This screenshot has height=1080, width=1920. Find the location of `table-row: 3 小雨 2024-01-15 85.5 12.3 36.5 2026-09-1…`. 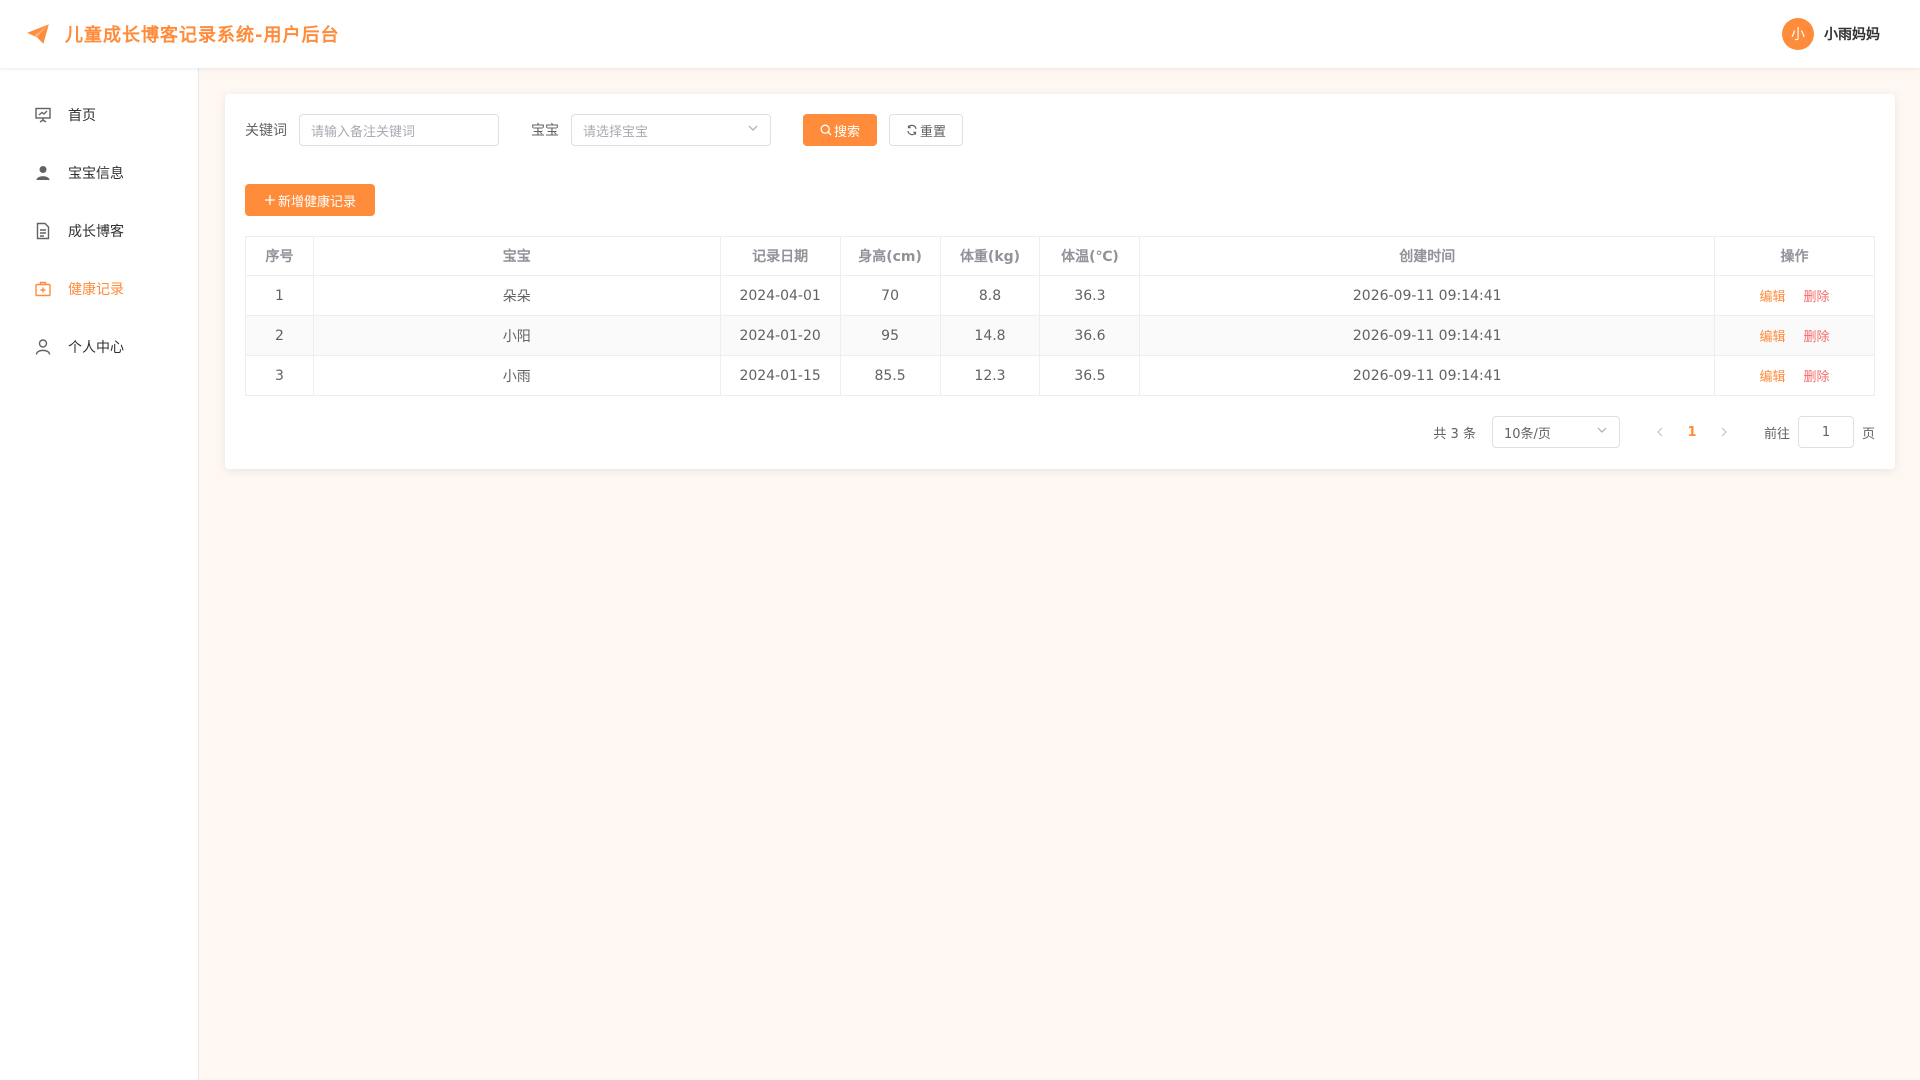

table-row: 3 小雨 2024-01-15 85.5 12.3 36.5 2026-09-1… is located at coordinates (1060, 375).